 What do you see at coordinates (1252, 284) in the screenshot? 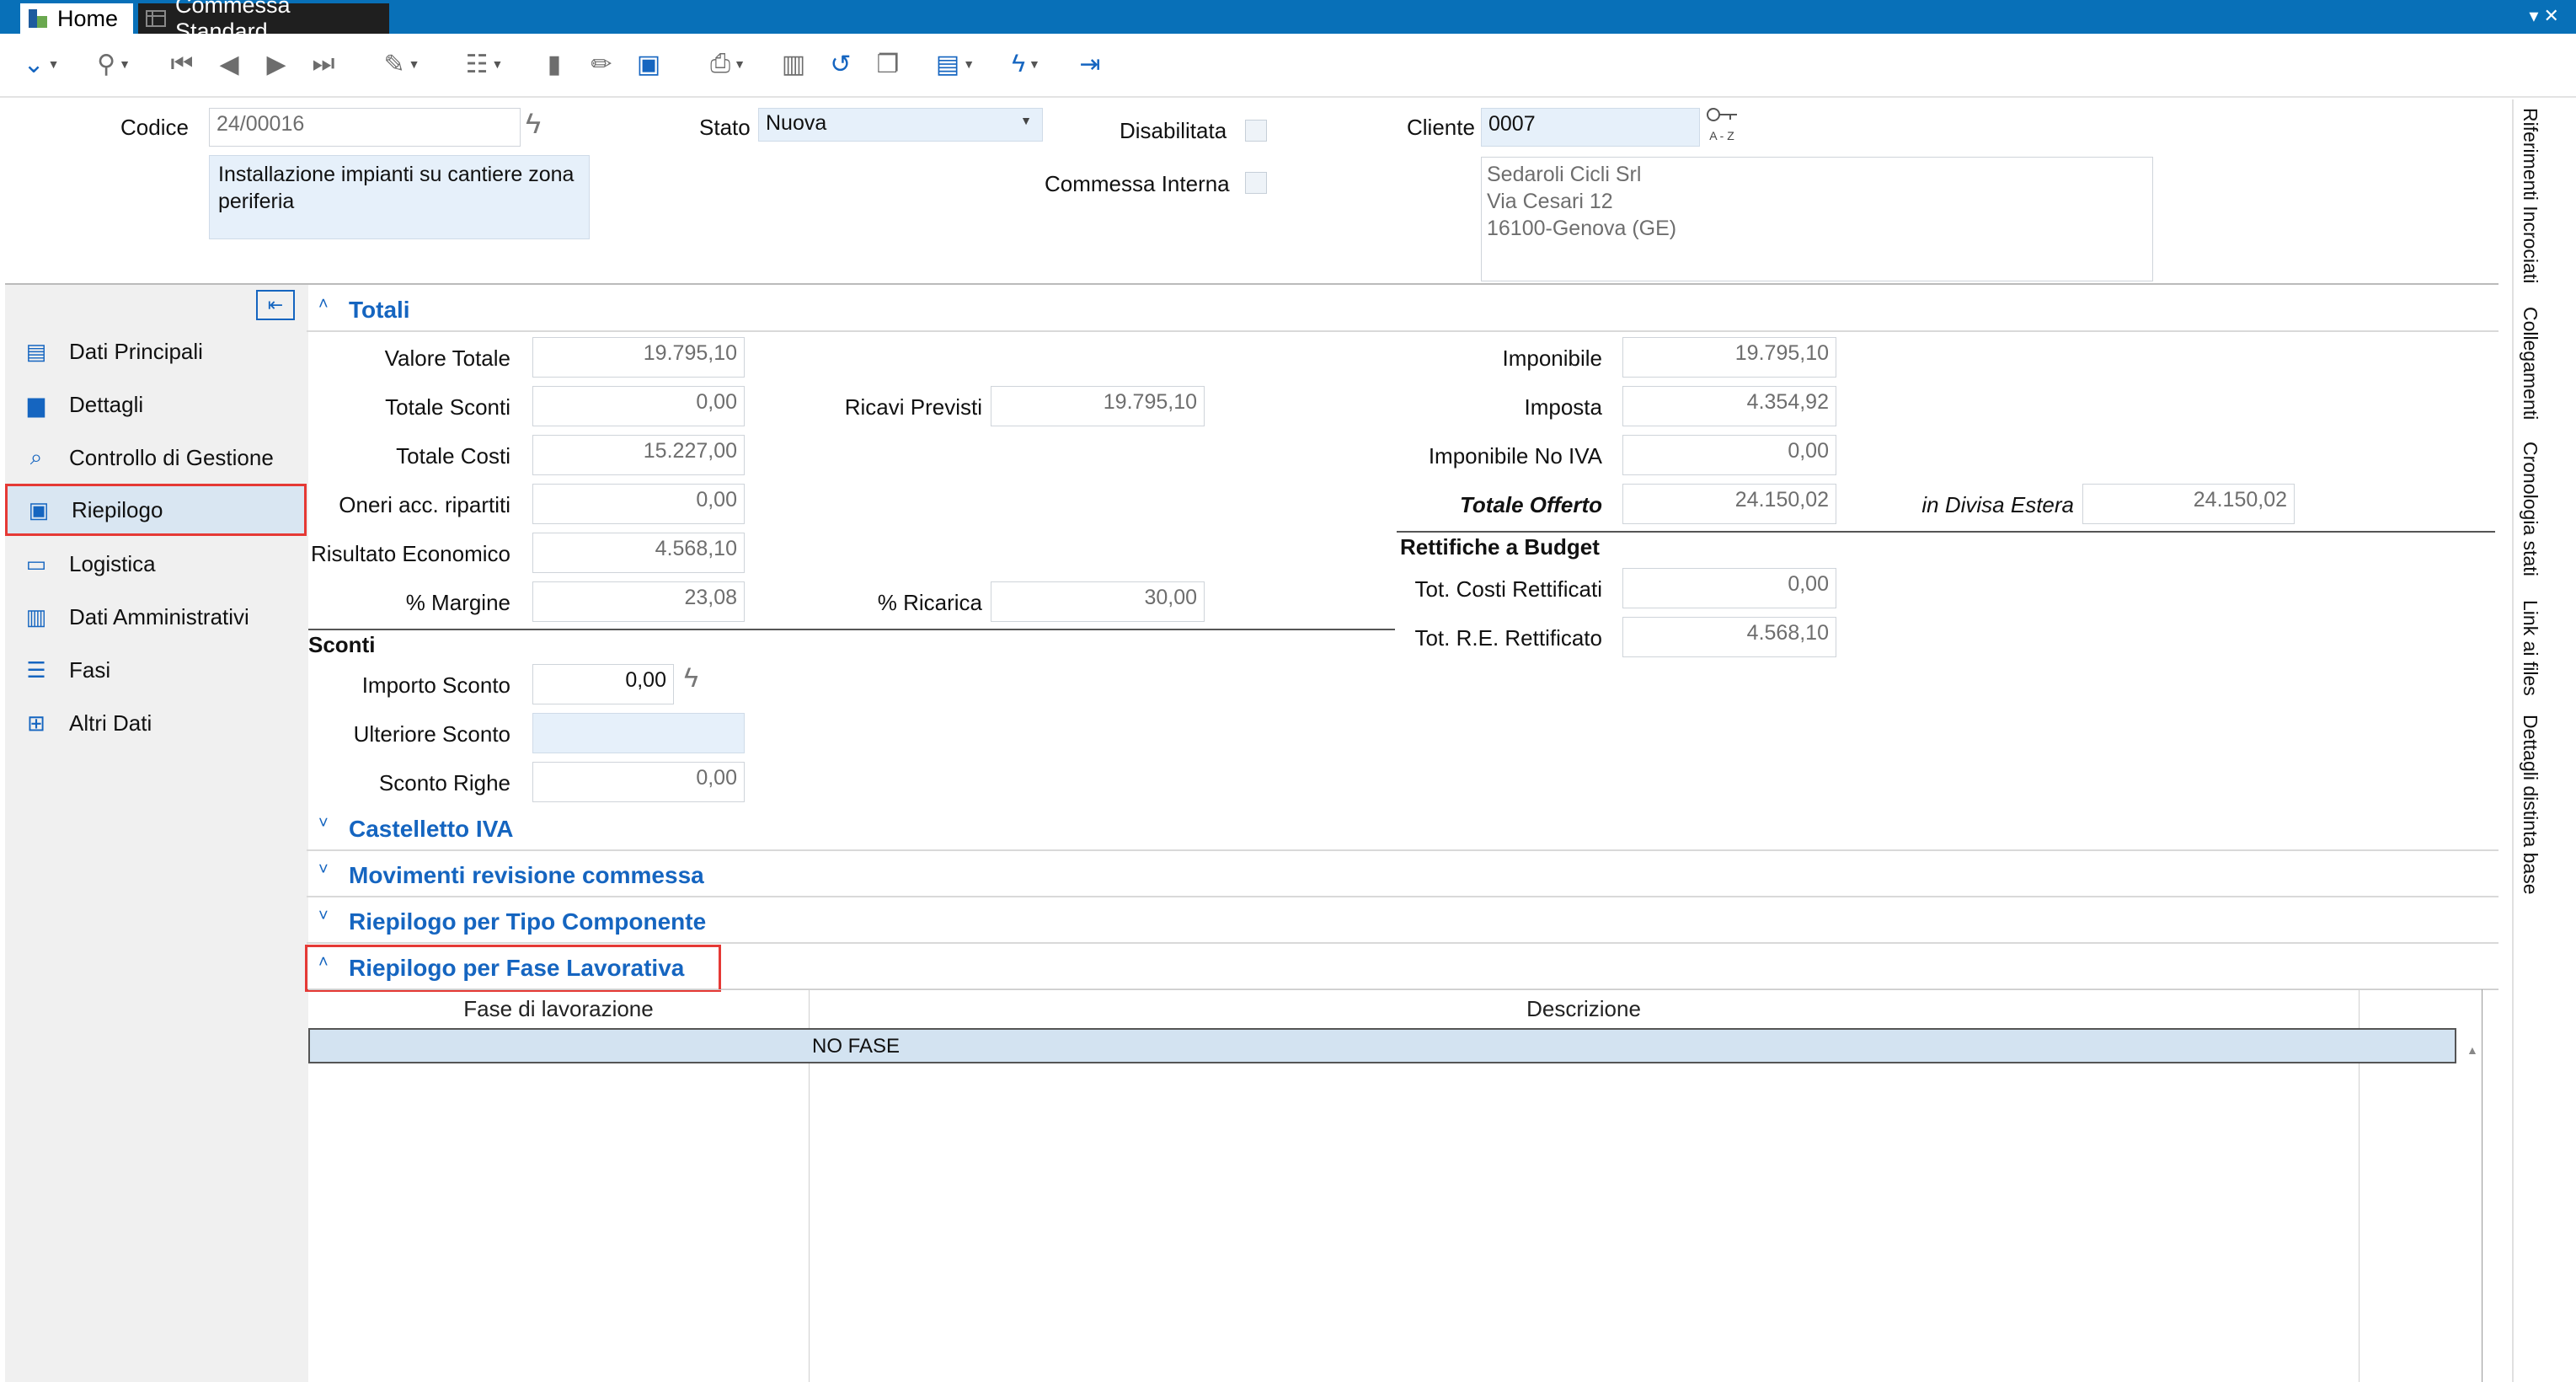
I see `header-separator` at bounding box center [1252, 284].